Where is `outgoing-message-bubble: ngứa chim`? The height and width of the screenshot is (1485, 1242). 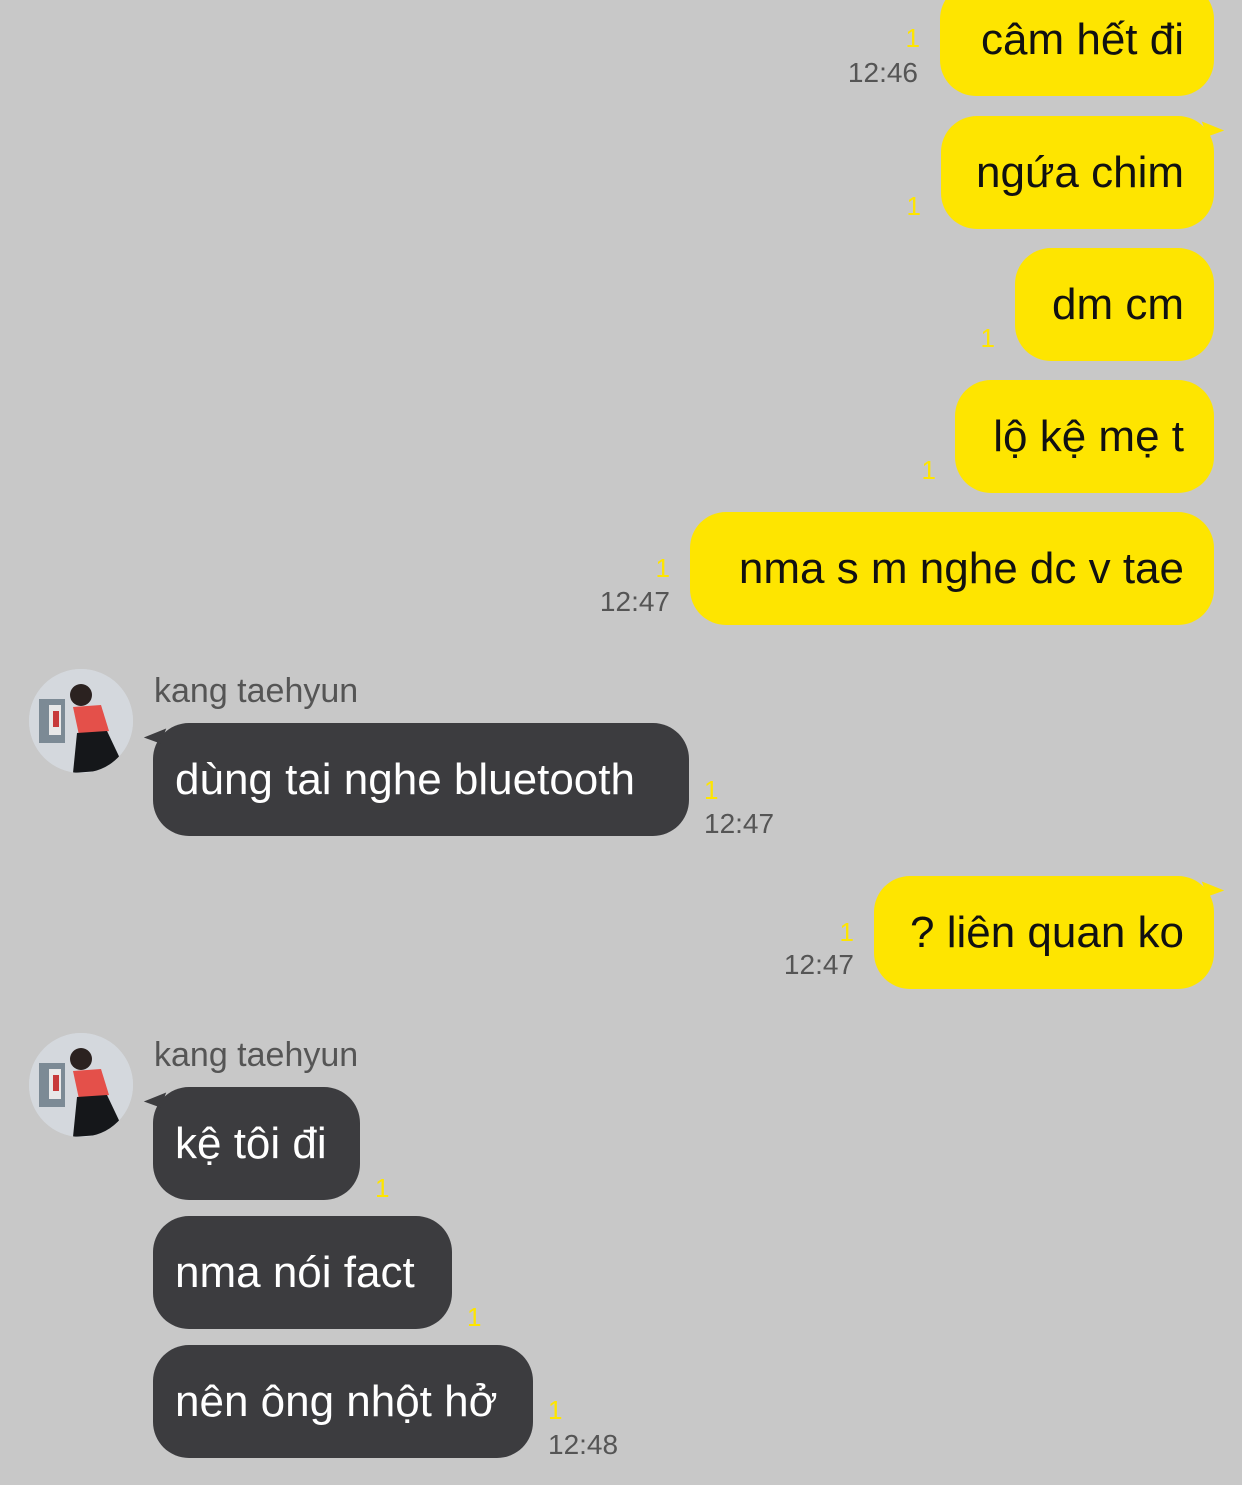 outgoing-message-bubble: ngứa chim is located at coordinates (1077, 172).